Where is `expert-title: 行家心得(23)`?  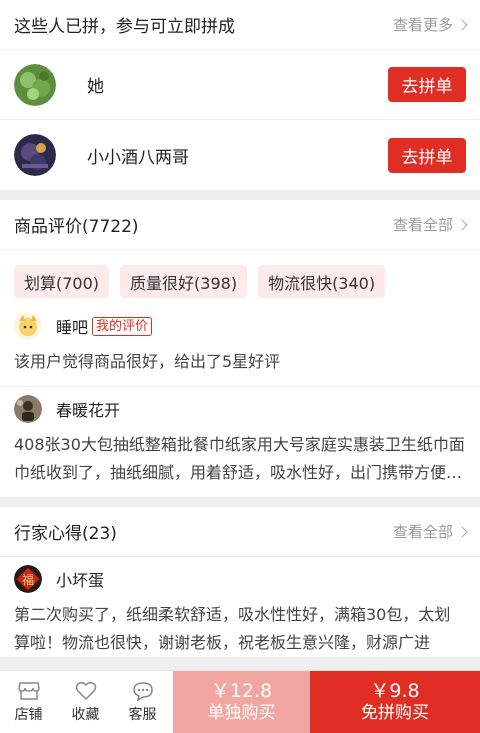 expert-title: 行家心得(23) is located at coordinates (65, 534).